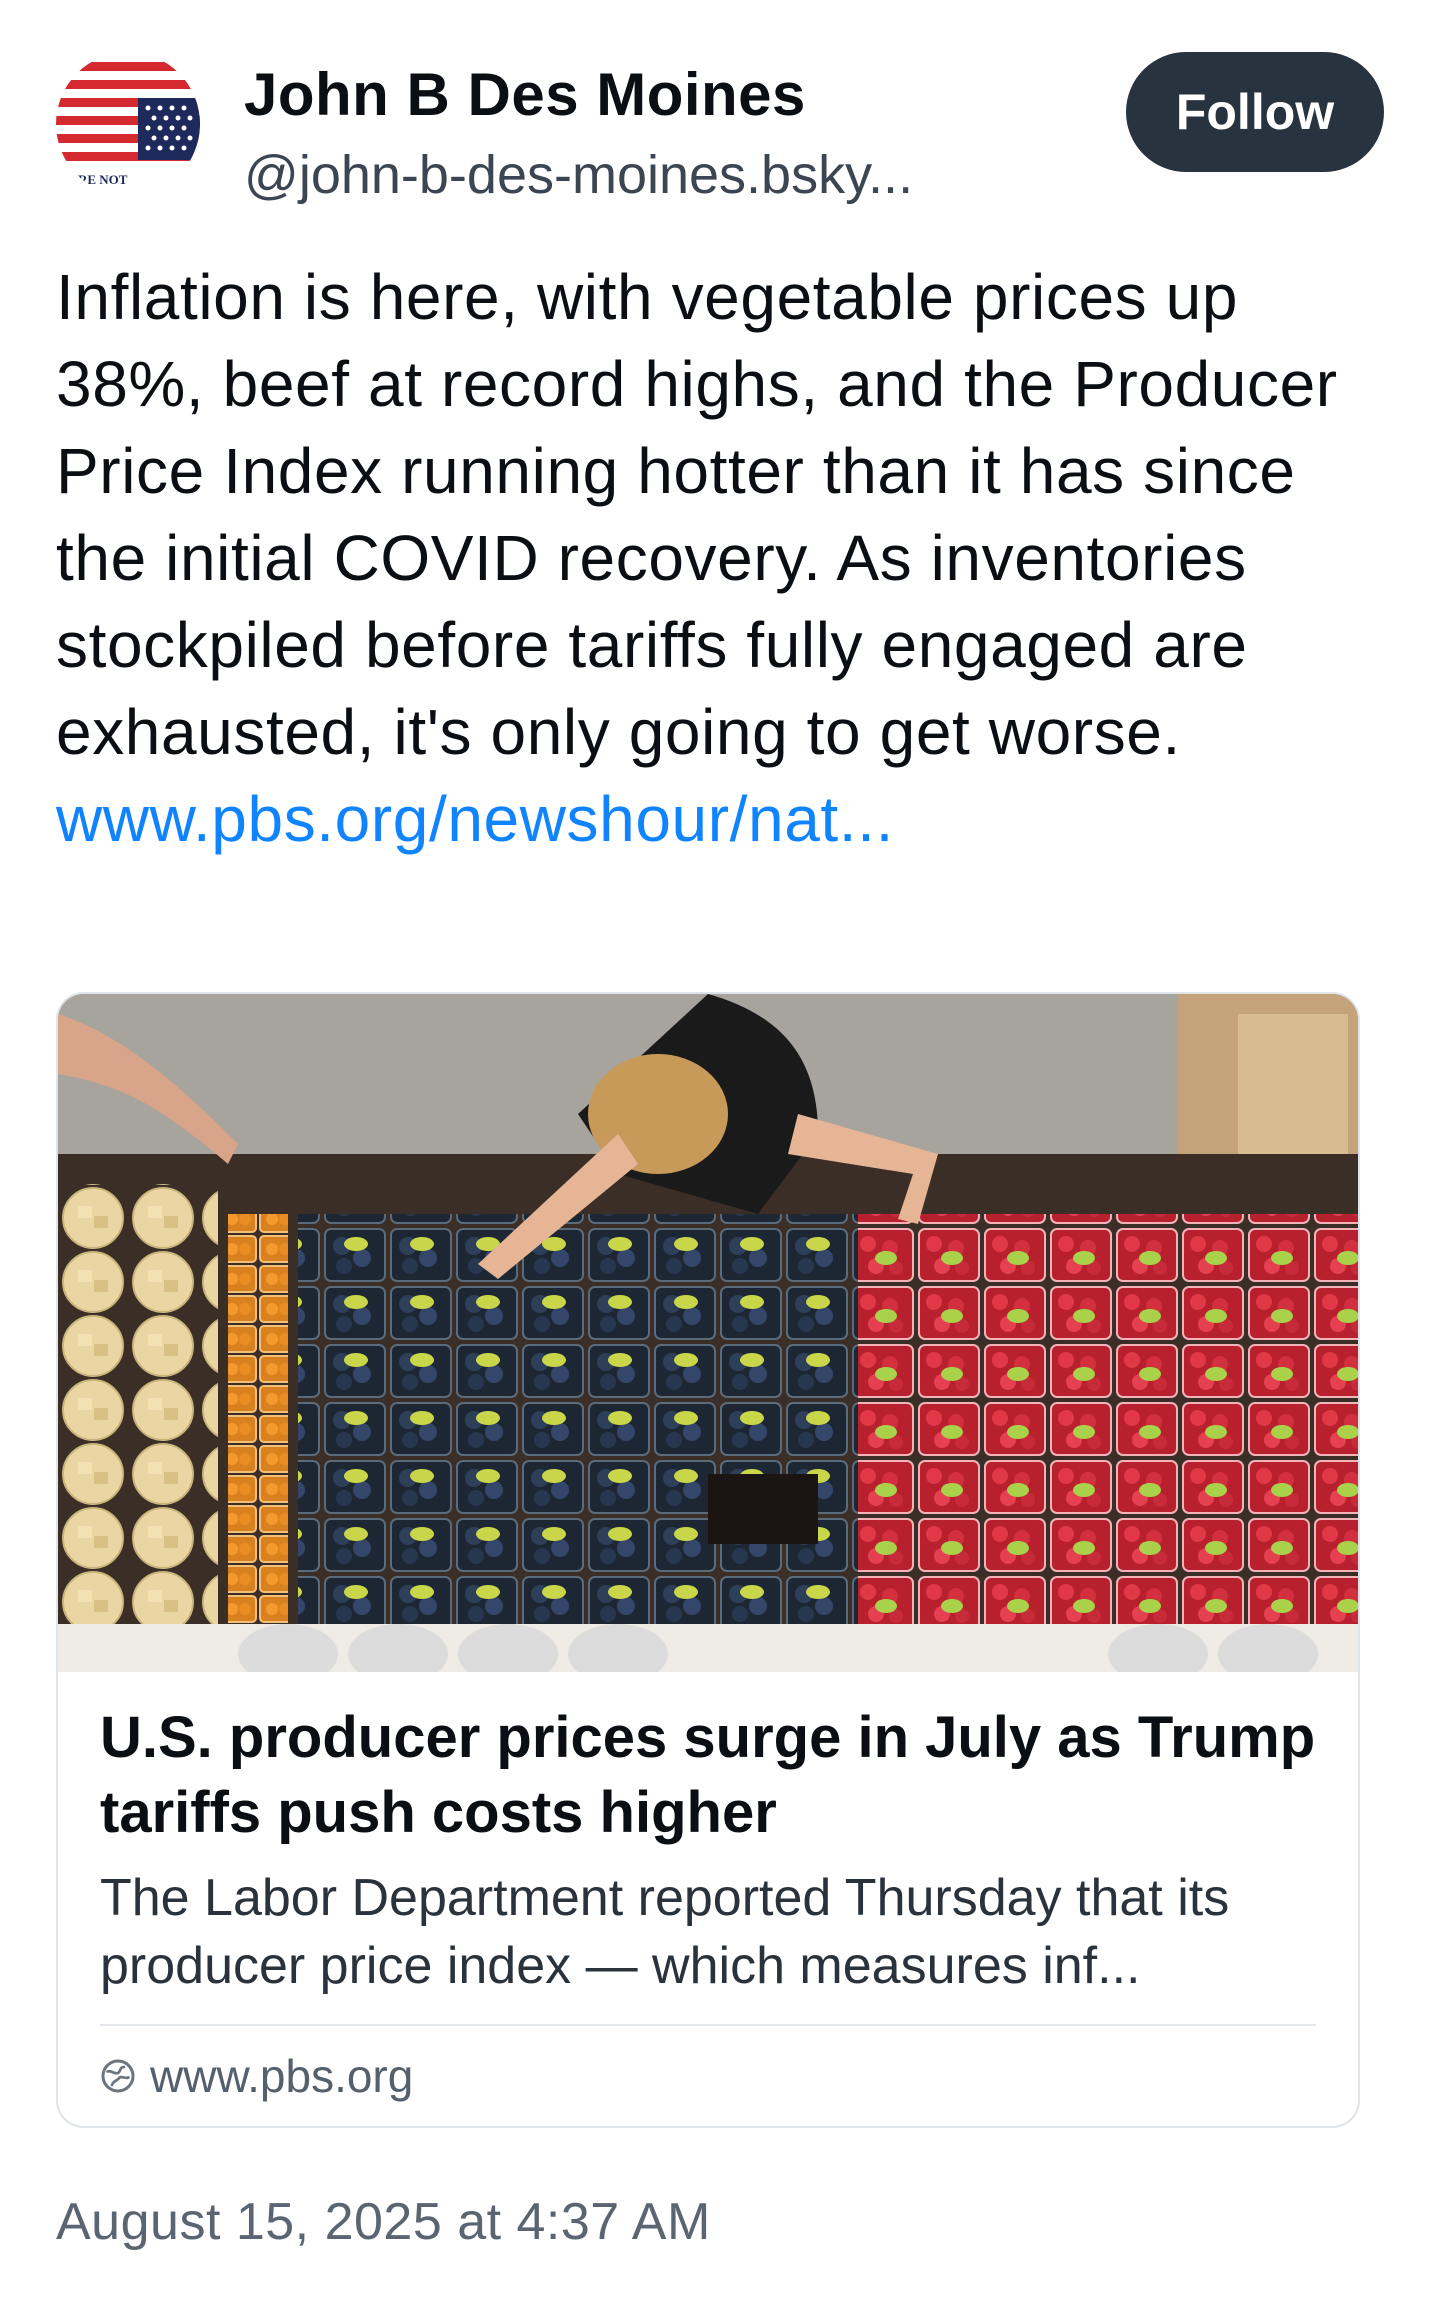  Describe the element at coordinates (282, 2076) in the screenshot. I see `embed-domain: www.pbs.org` at that location.